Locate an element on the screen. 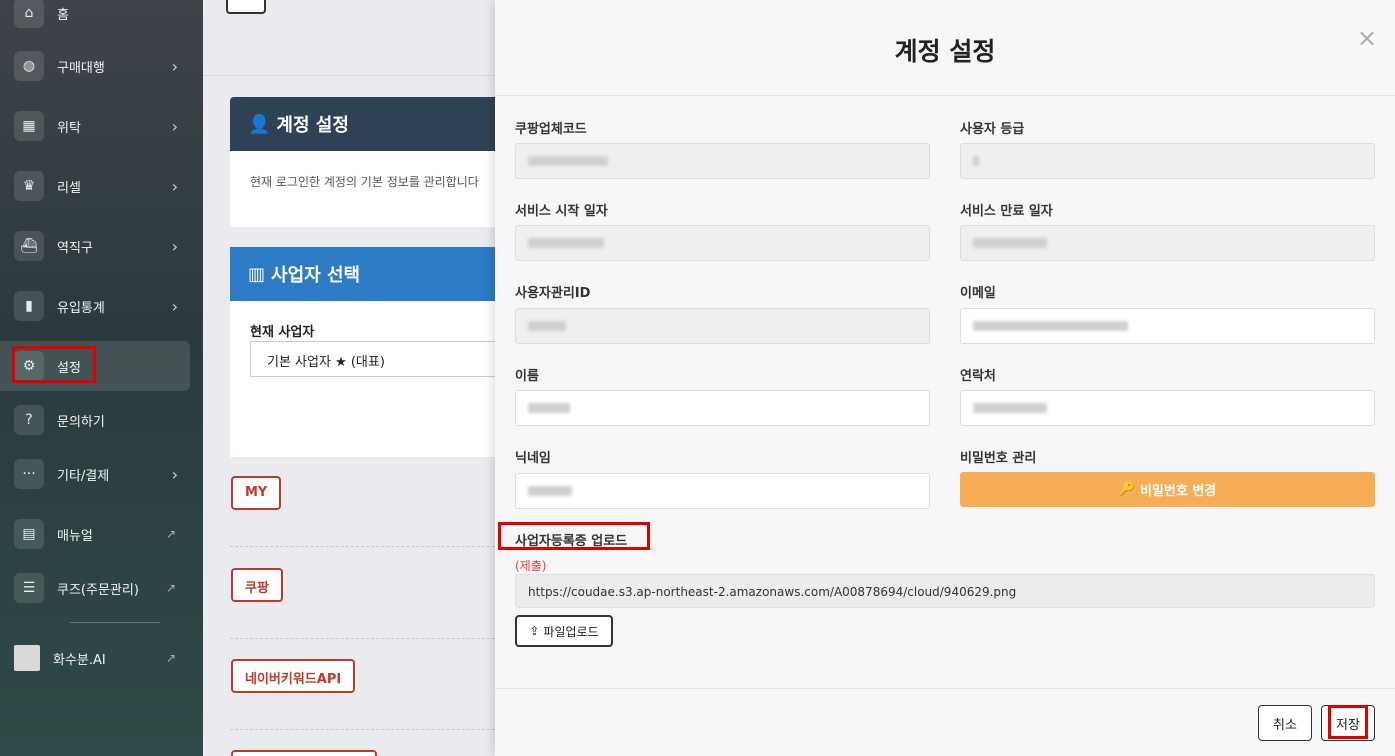 This screenshot has width=1395, height=756. business-card: ▥ 사업자 선택 현재 사업자 기본 사업자 ★ (대표) is located at coordinates (365, 352).